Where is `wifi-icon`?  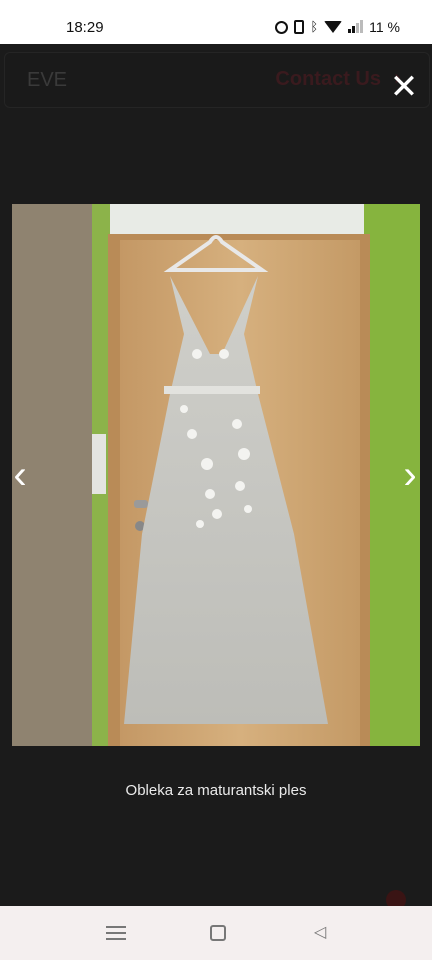
wifi-icon is located at coordinates (333, 27).